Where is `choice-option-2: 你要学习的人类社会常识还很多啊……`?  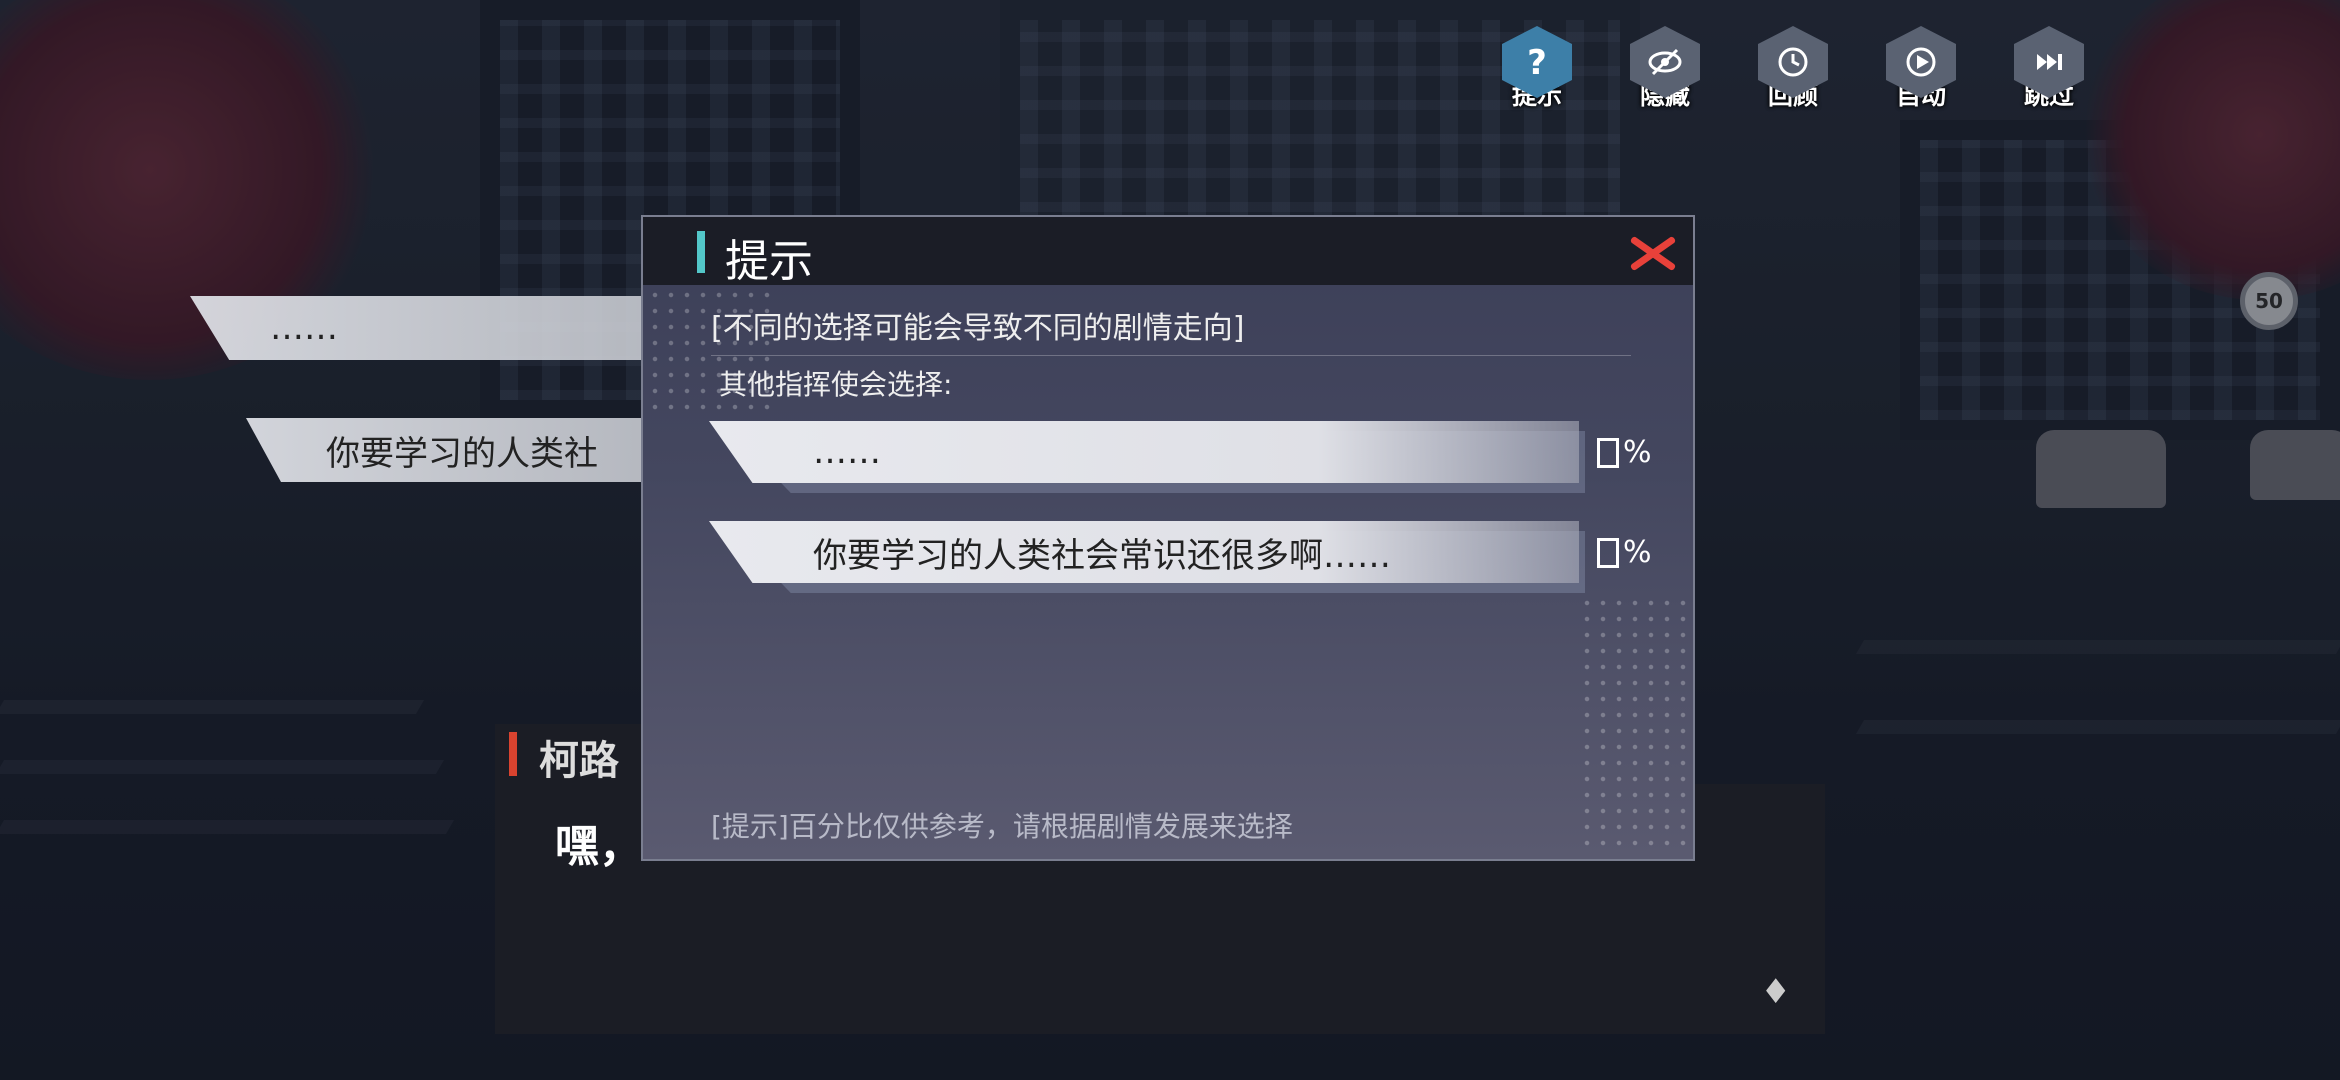
choice-option-2: 你要学习的人类社会常识还很多啊…… is located at coordinates (1147, 557).